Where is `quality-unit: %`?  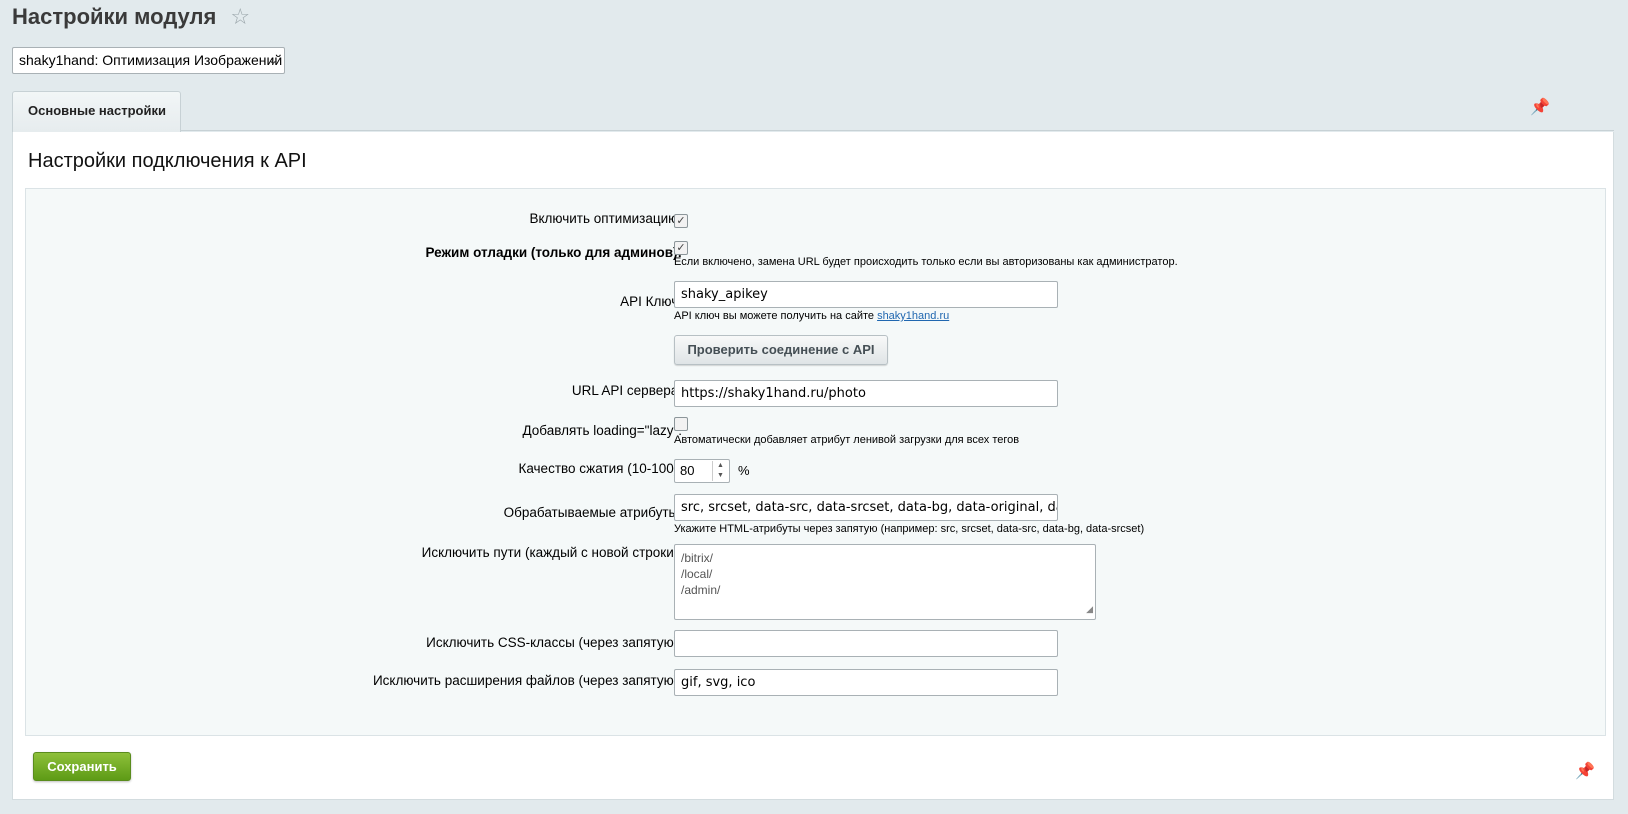 quality-unit: % is located at coordinates (744, 470).